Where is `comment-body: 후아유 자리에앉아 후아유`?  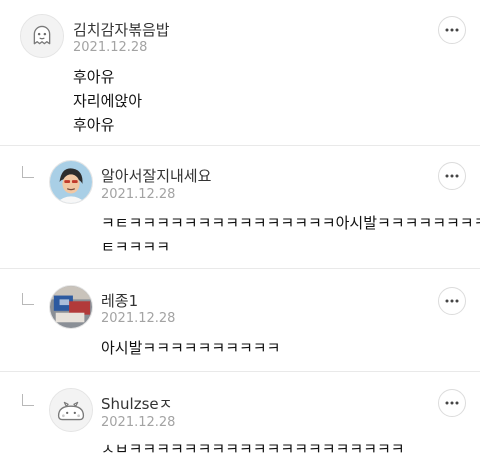
comment-body: 후아유 자리에앉아 후아유 is located at coordinates (107, 101).